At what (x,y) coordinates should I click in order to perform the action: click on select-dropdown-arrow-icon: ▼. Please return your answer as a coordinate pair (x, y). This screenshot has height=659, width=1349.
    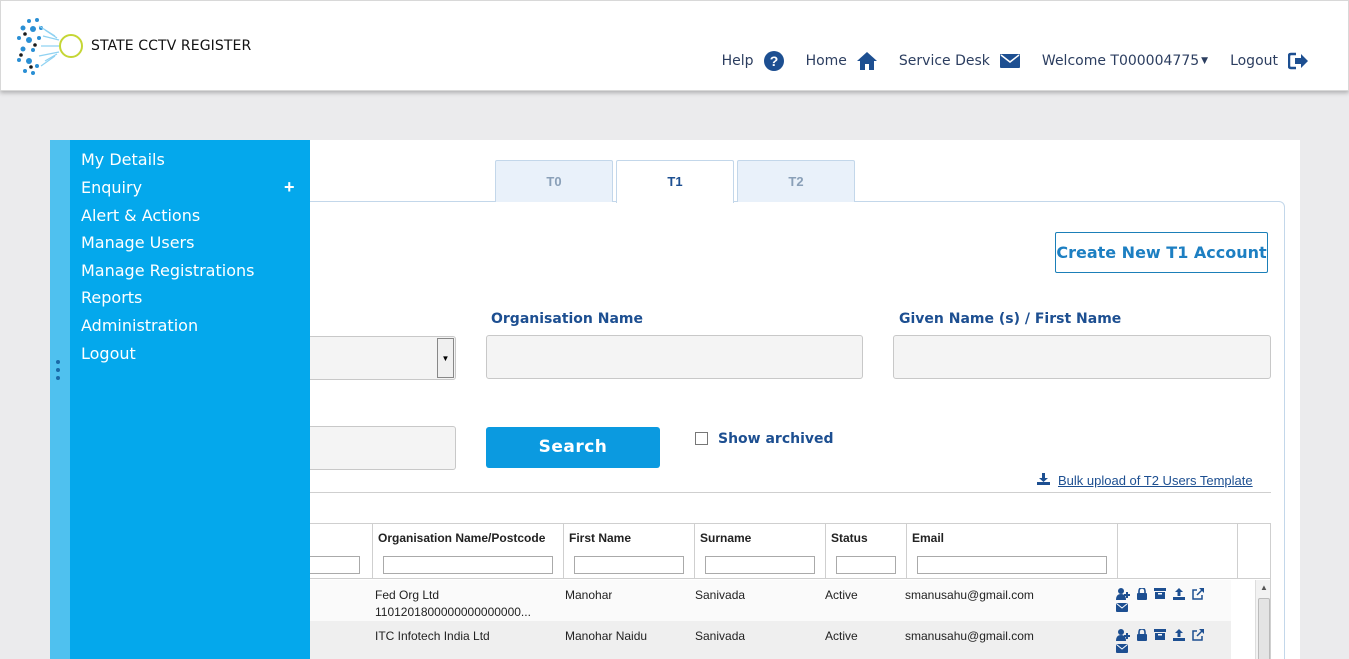
    Looking at the image, I should click on (445, 358).